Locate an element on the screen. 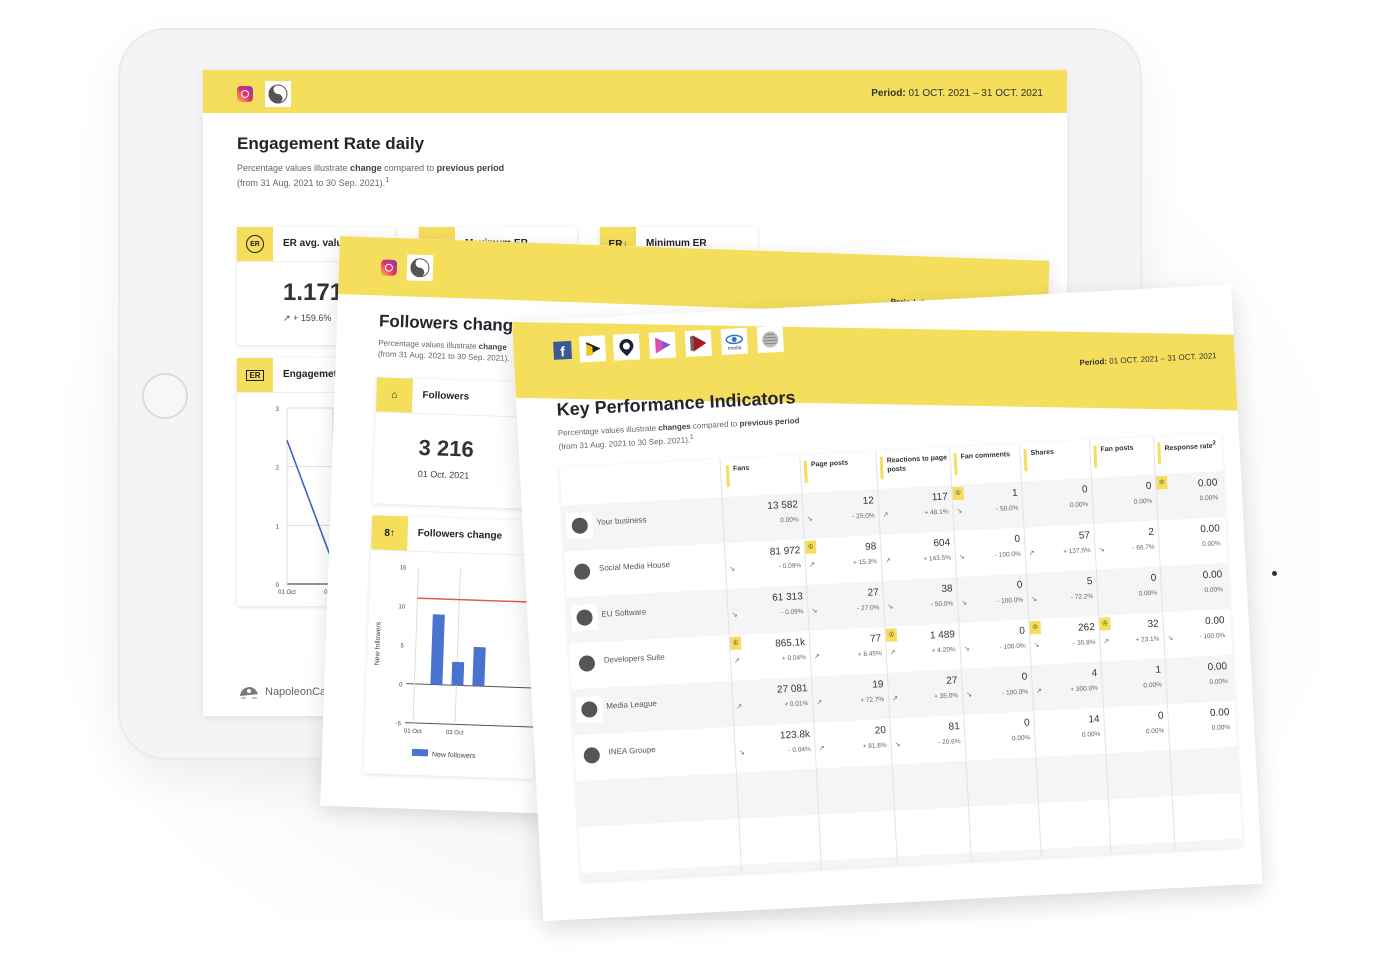  column-header-fan-comments: Fan comments is located at coordinates (986, 456).